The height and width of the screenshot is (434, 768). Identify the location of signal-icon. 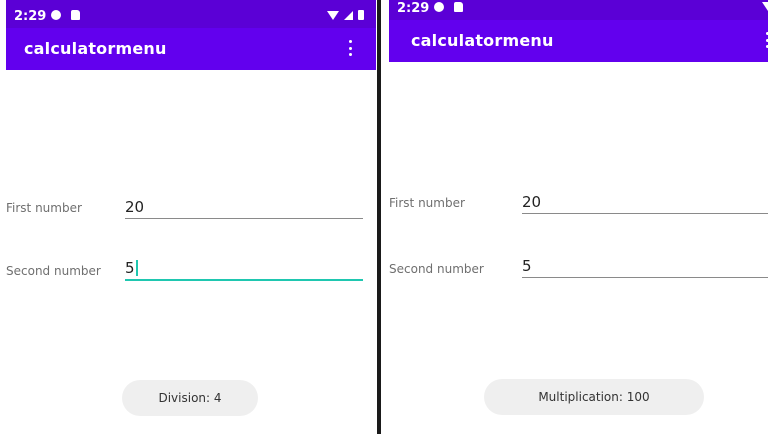
(348, 15).